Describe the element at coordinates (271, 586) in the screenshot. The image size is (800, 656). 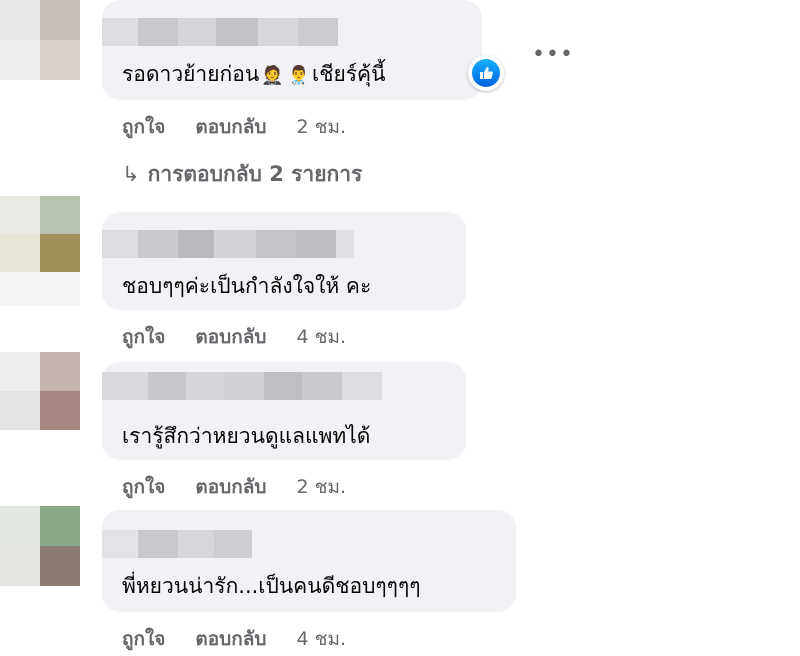
I see `comment-text: พี่หยวนน่ารัก...เป็นคนดีชอบๆๆๆๆ` at that location.